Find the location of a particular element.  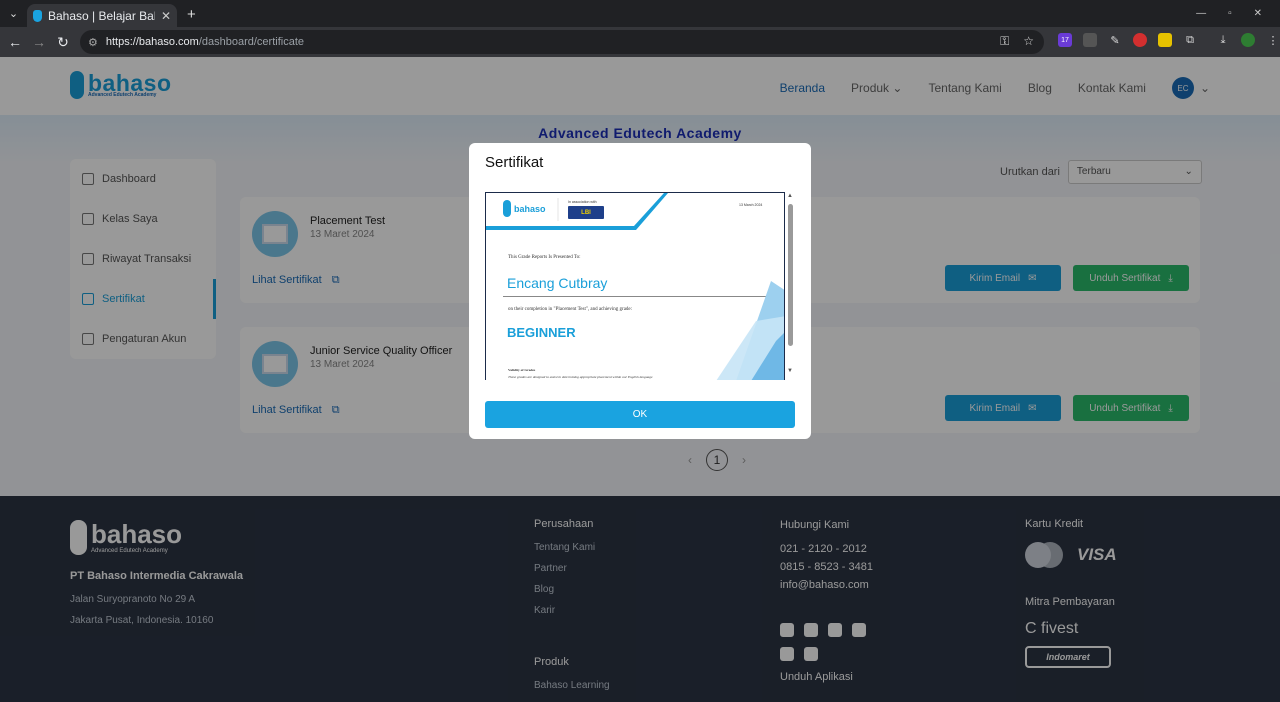

browser-tab: Bahaso | Belajar Bahasa ✕ is located at coordinates (102, 15).